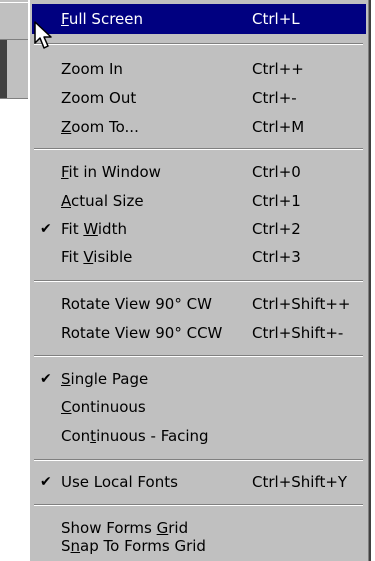 This screenshot has height=561, width=375. I want to click on menu-item-shortcut: Ctrl+Shift++, so click(301, 304).